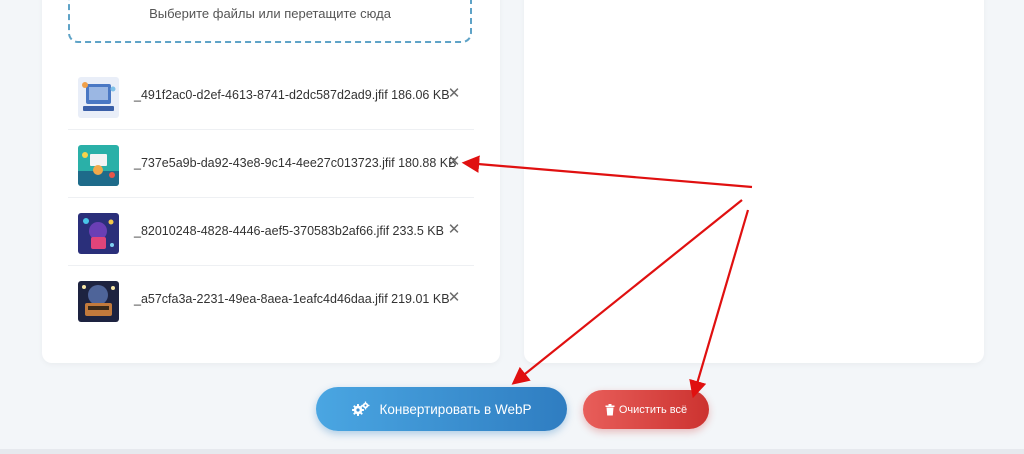  What do you see at coordinates (270, 21) in the screenshot?
I see `file-dropzone: Выберите файлы или перетащите сюда` at bounding box center [270, 21].